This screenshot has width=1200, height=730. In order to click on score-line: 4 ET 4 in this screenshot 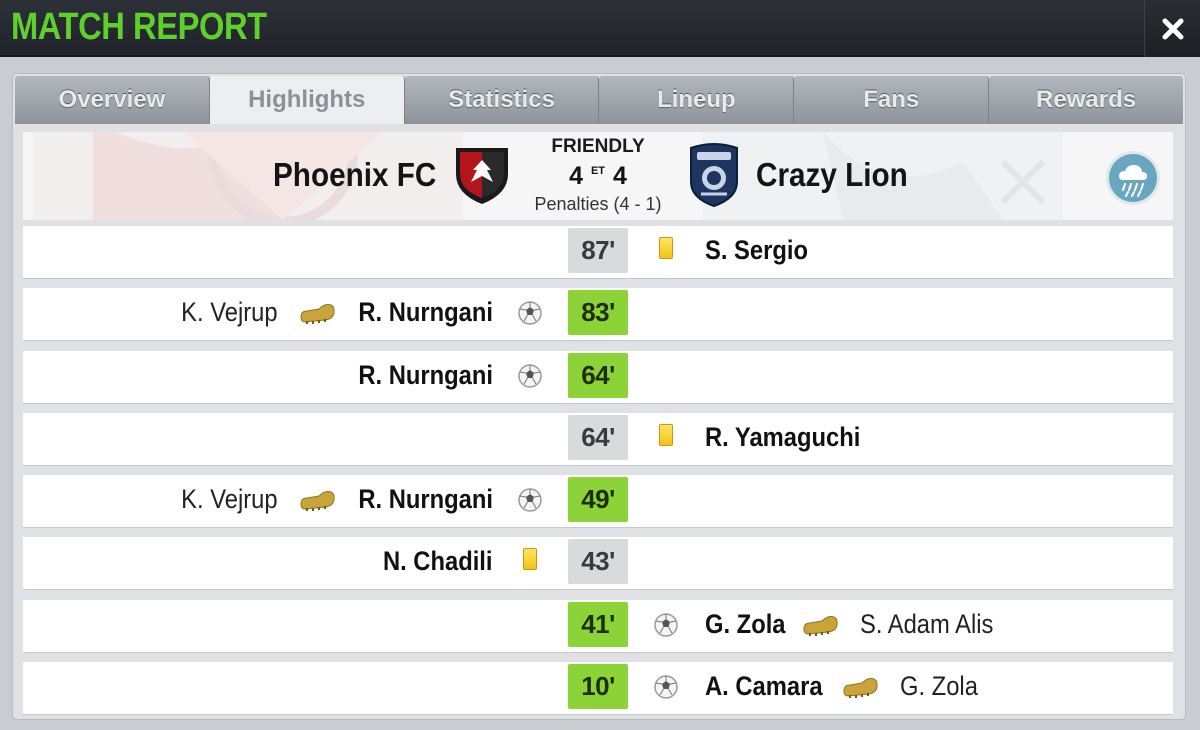, I will do `click(598, 176)`.